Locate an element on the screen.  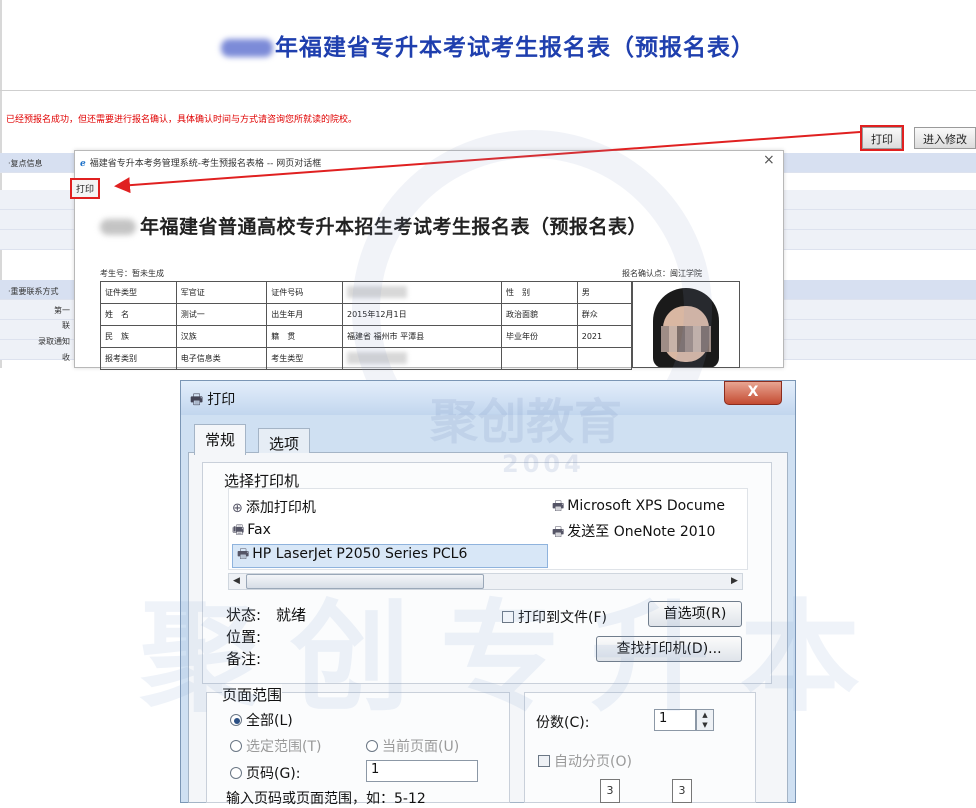
divider is located at coordinates (488, 90).